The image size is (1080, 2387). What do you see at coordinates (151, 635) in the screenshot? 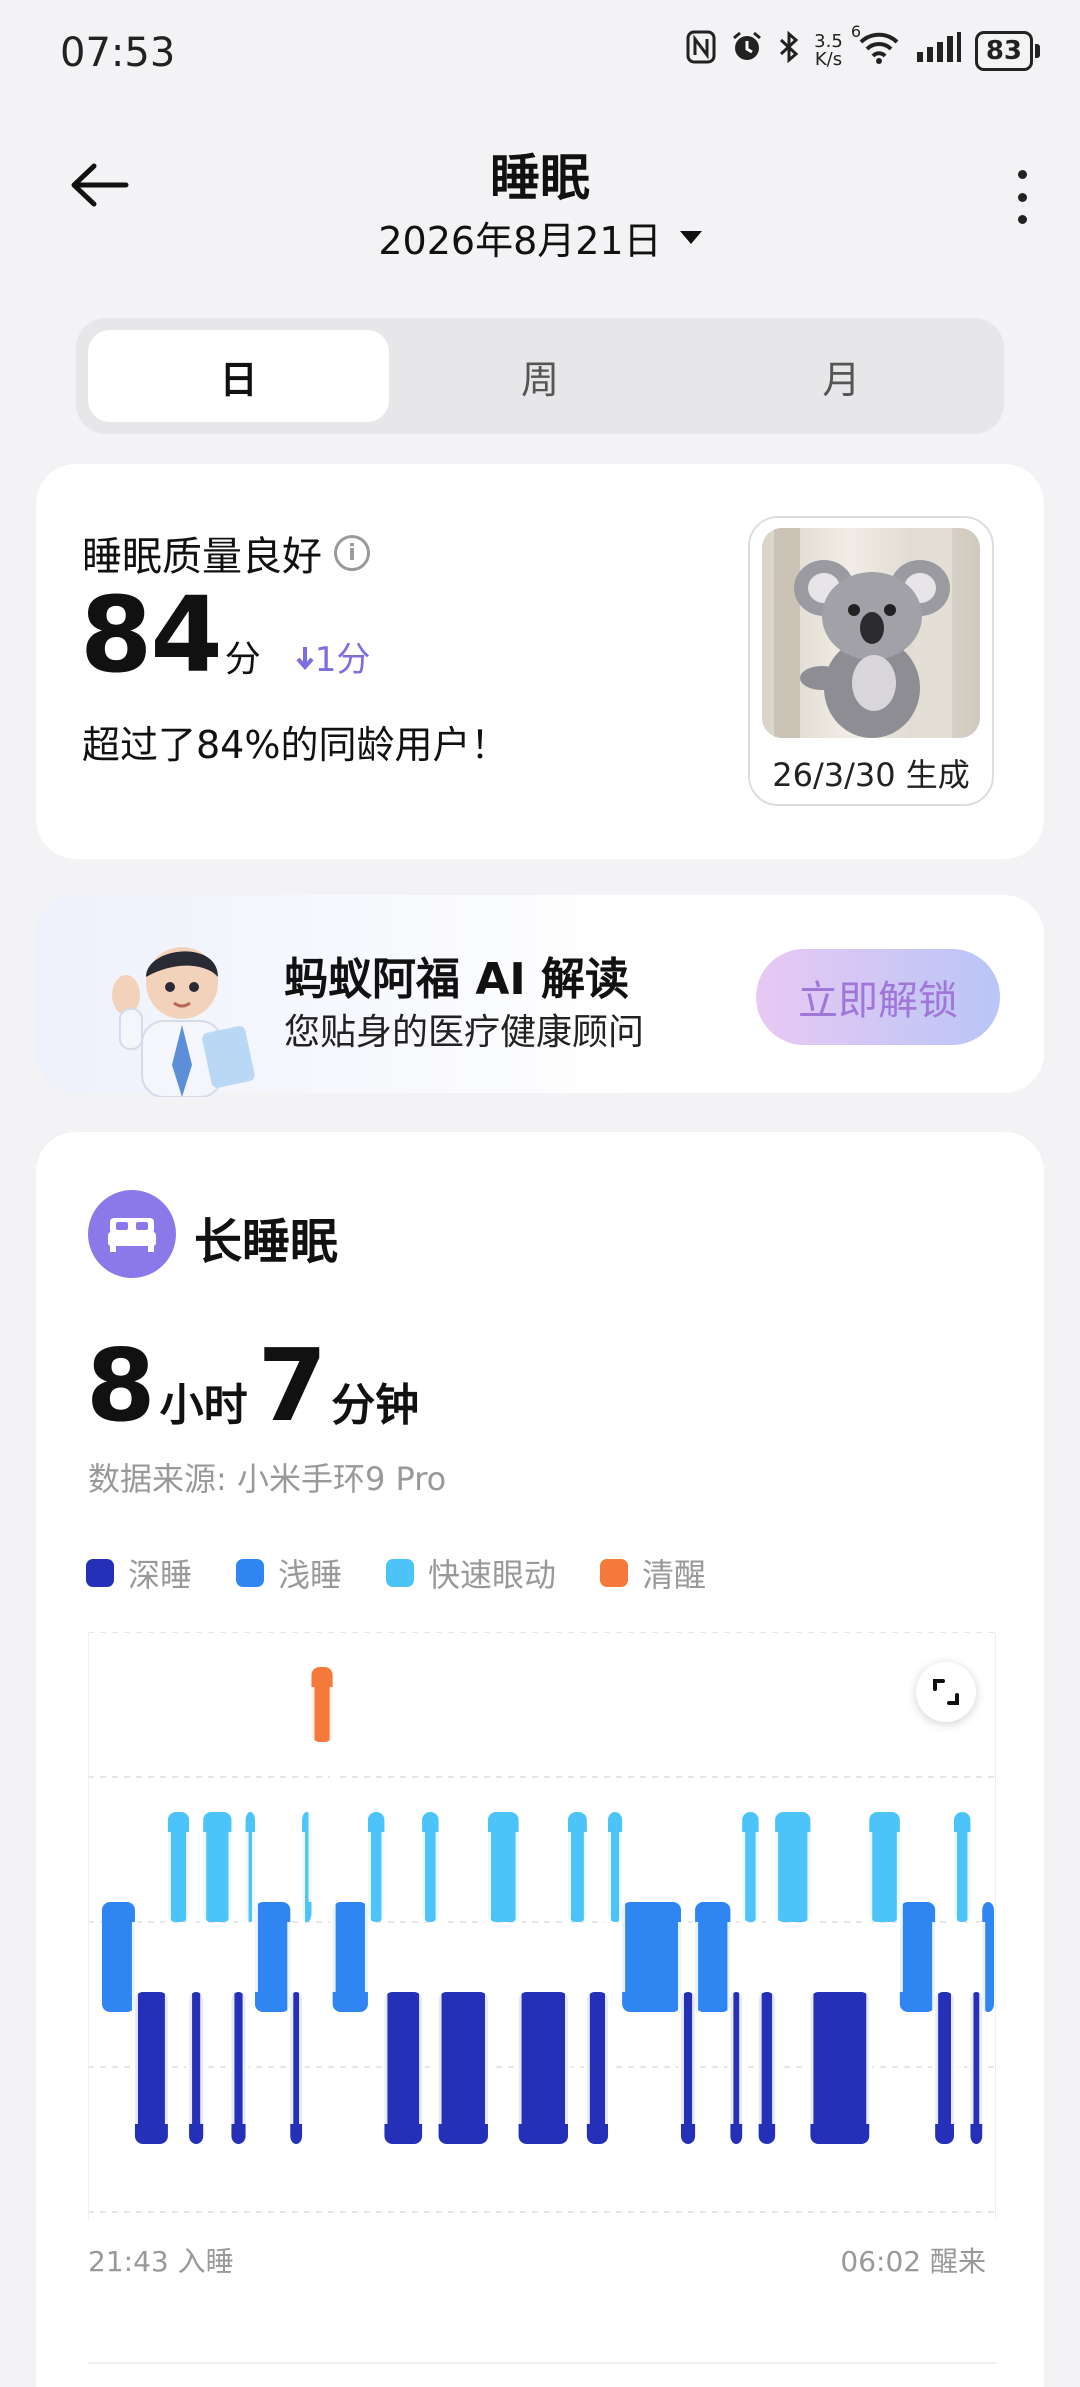
I see `quality-score: 84` at bounding box center [151, 635].